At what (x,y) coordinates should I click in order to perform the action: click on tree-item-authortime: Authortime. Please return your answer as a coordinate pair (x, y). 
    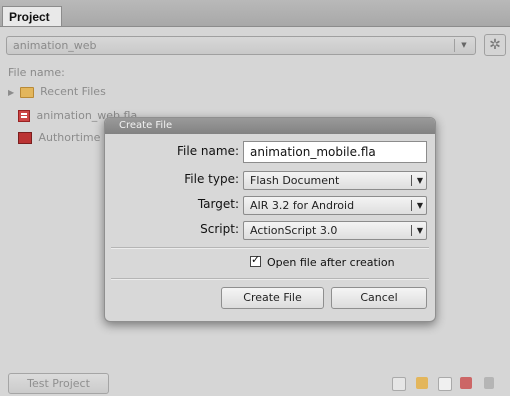
    Looking at the image, I should click on (59, 137).